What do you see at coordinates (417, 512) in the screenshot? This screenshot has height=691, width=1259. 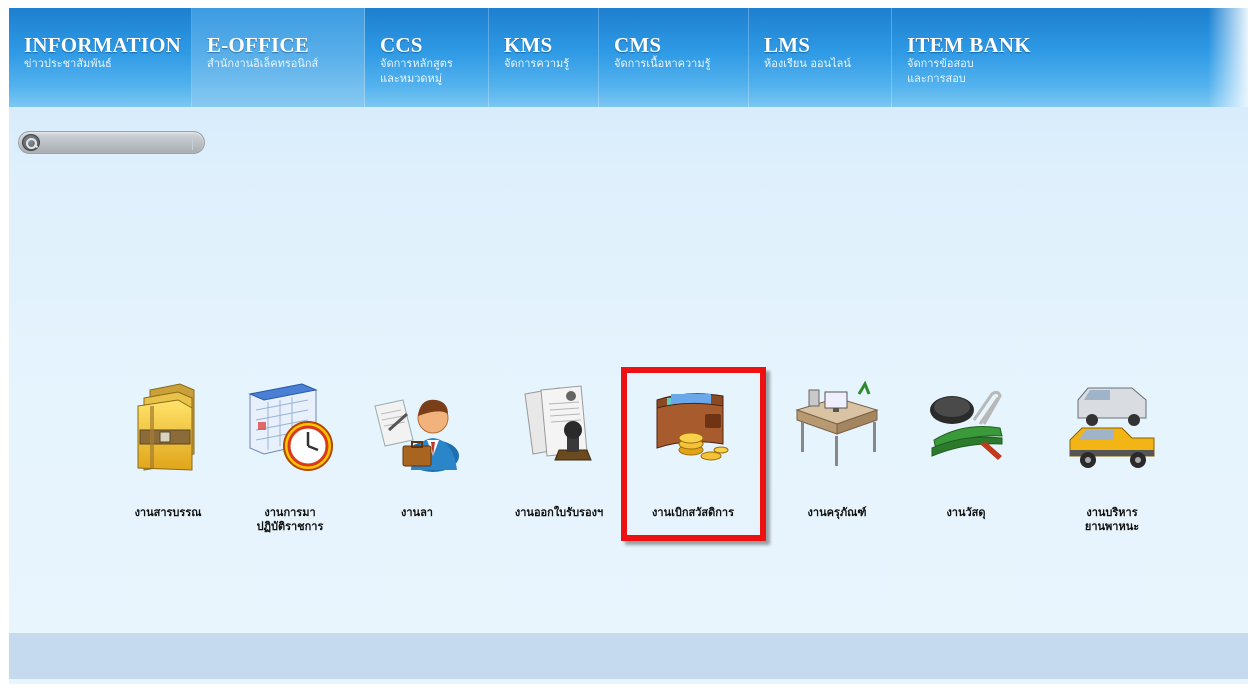 I see `module-label: งานลา` at bounding box center [417, 512].